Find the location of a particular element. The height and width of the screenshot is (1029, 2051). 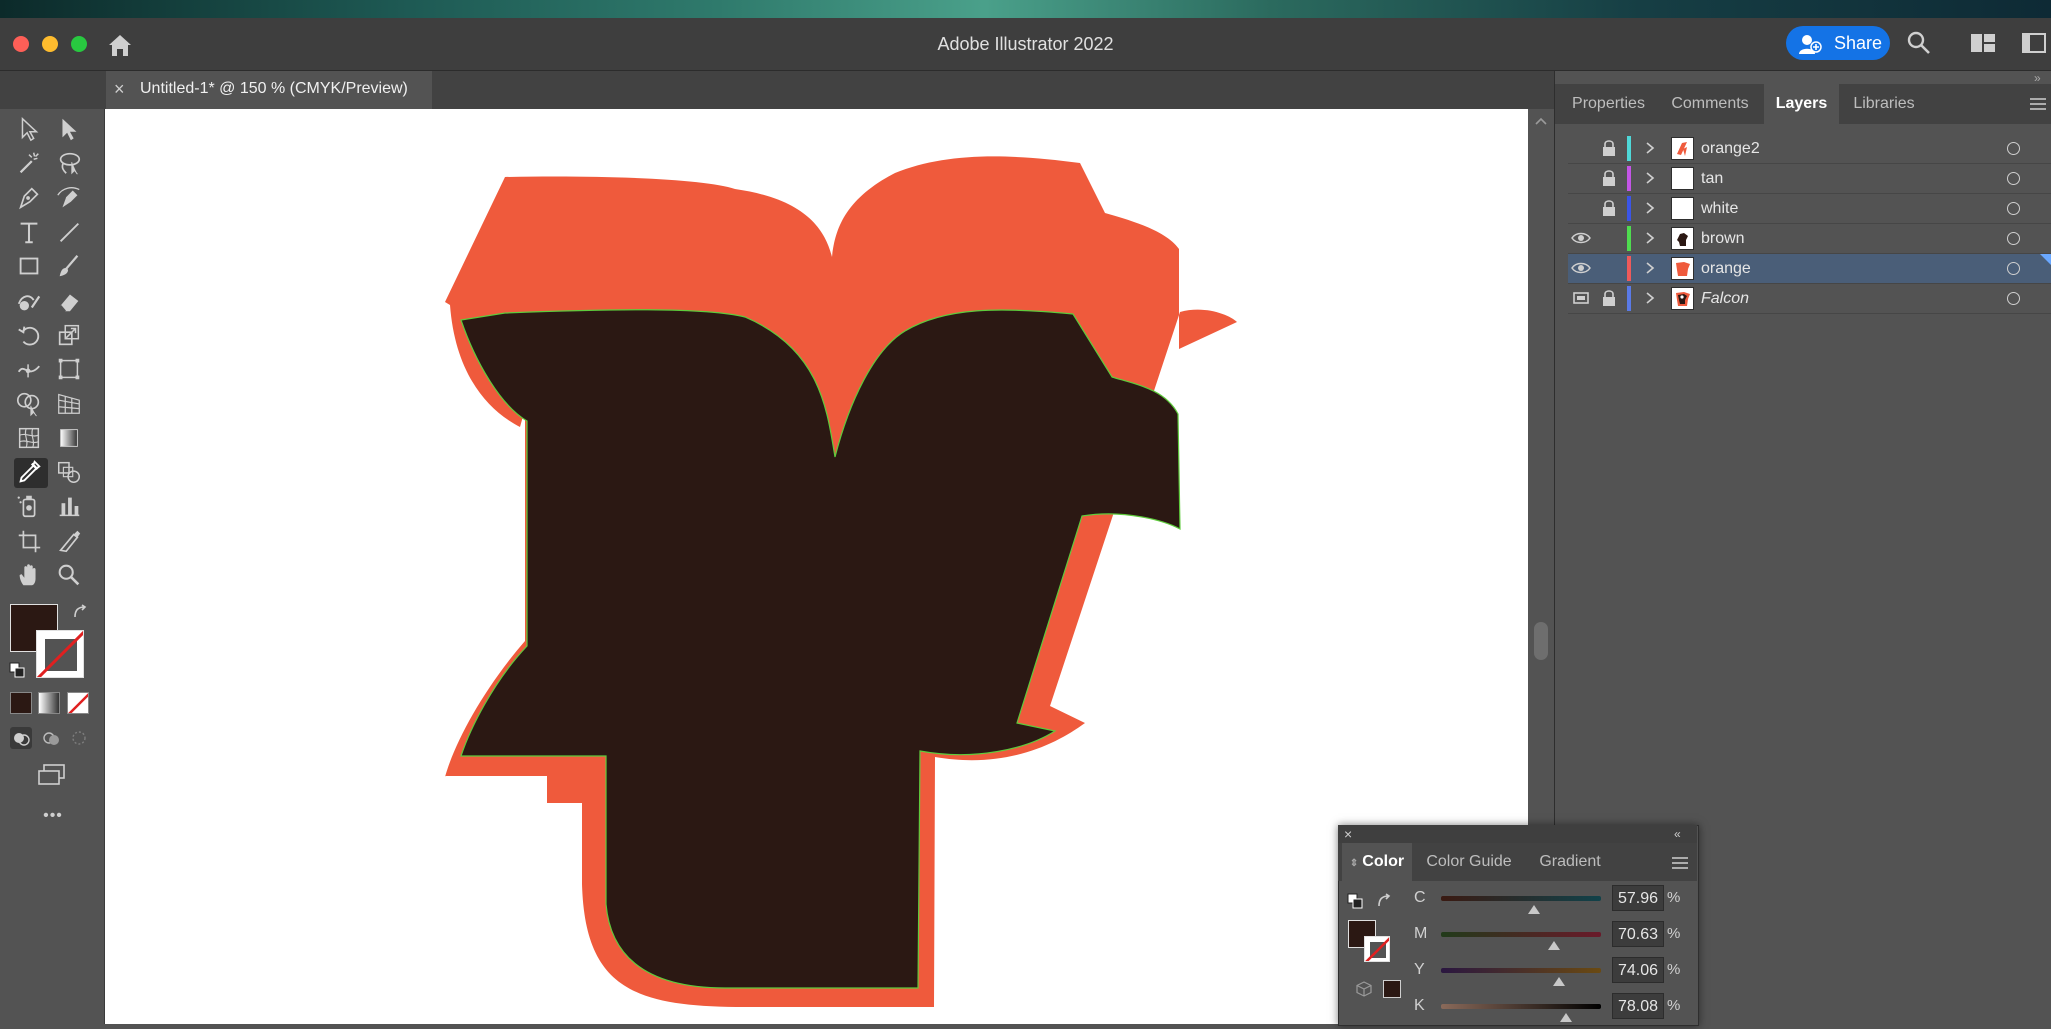

default-fill-stroke-icon is located at coordinates (17, 670).